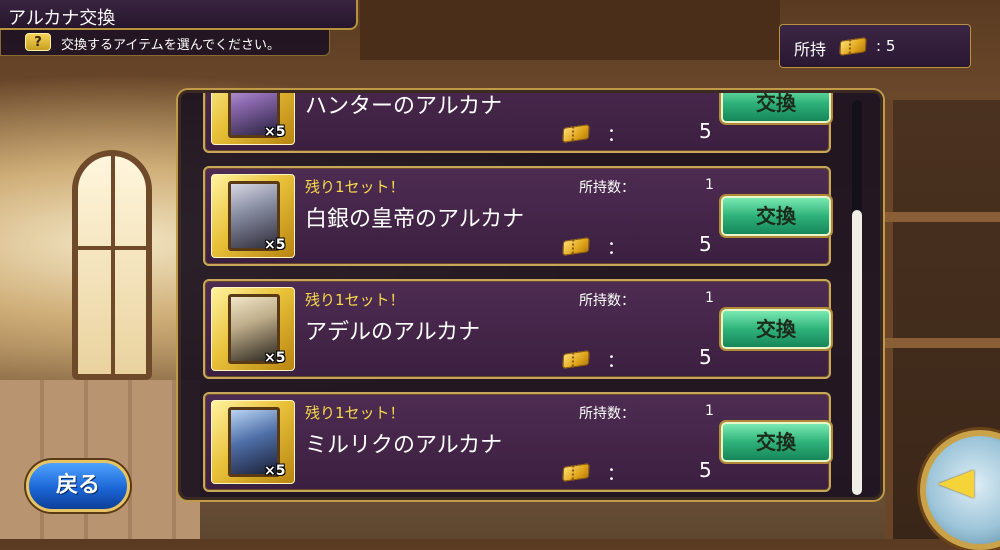 Image resolution: width=1000 pixels, height=550 pixels. What do you see at coordinates (956, 484) in the screenshot?
I see `arrow-left-icon` at bounding box center [956, 484].